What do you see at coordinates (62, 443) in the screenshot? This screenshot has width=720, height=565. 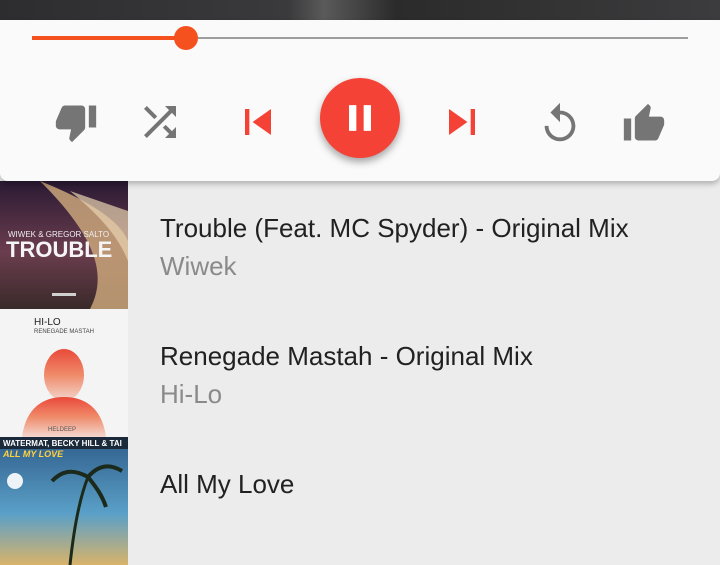 I see `album-art-top-text: WATERMAT, BECKY HILL & TAI` at bounding box center [62, 443].